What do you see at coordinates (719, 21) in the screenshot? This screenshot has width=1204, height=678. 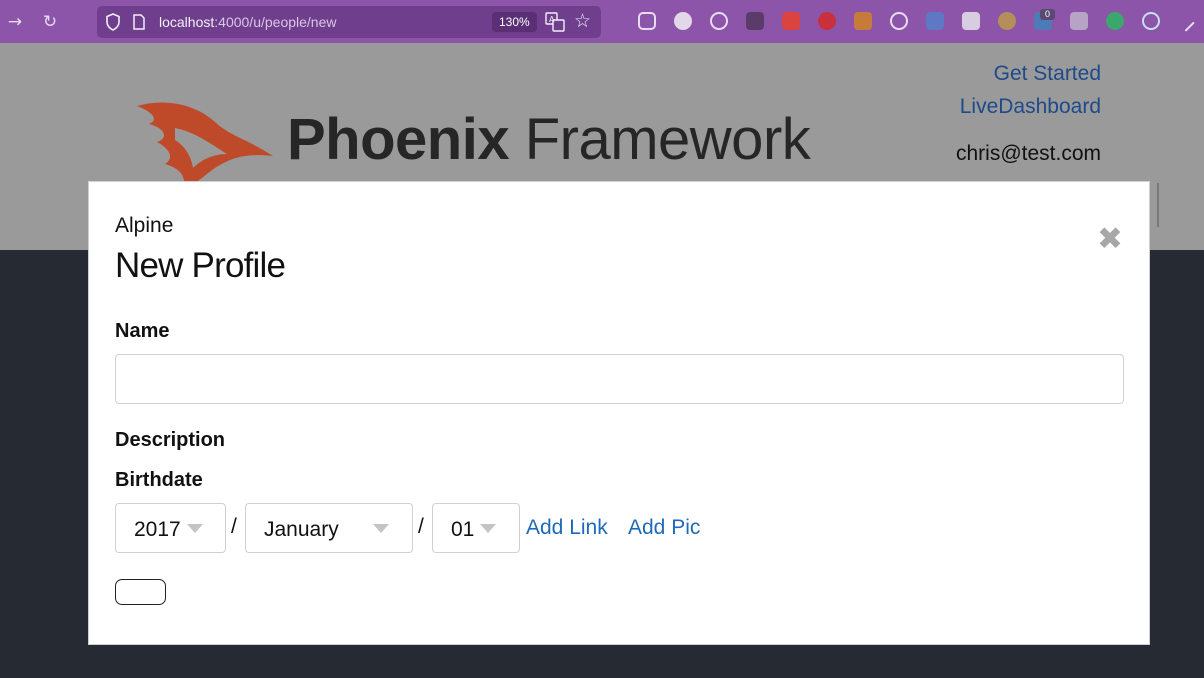 I see `extension-search-icon` at bounding box center [719, 21].